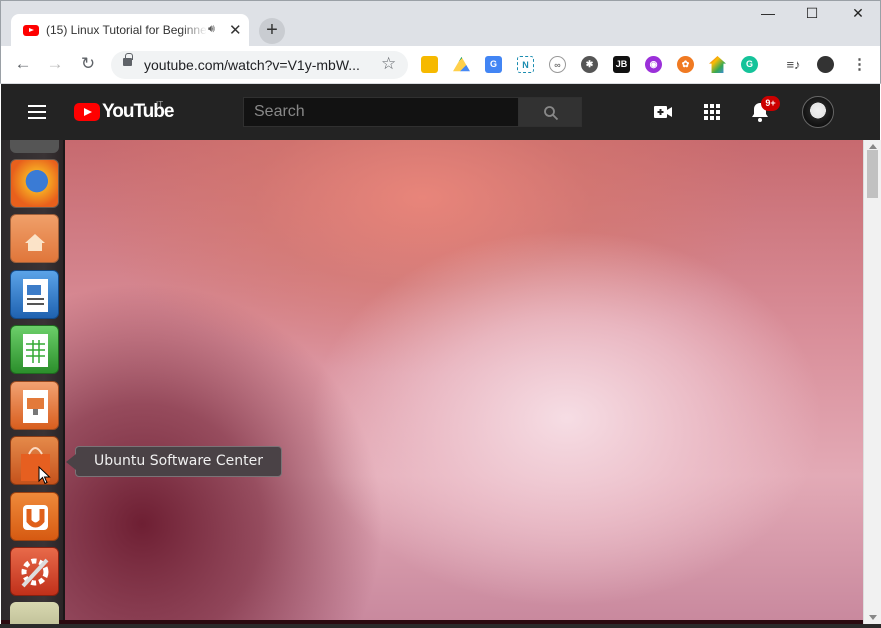 The height and width of the screenshot is (628, 881). I want to click on reload-icon: ↻, so click(88, 64).